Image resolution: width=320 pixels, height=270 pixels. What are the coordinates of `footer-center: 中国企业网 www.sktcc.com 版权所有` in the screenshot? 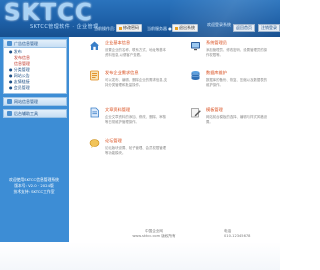 It's located at (154, 234).